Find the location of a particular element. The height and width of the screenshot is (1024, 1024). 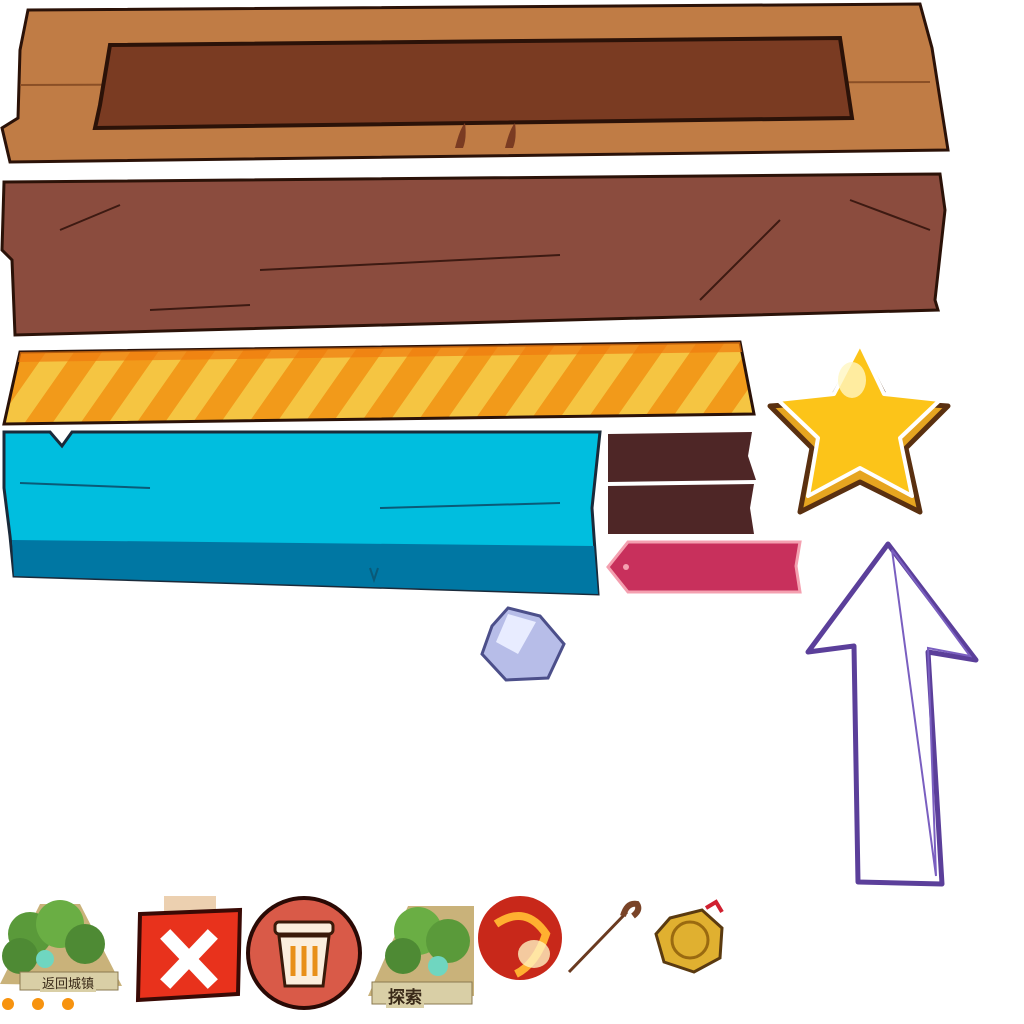

loading-dots is located at coordinates (40, 1005).